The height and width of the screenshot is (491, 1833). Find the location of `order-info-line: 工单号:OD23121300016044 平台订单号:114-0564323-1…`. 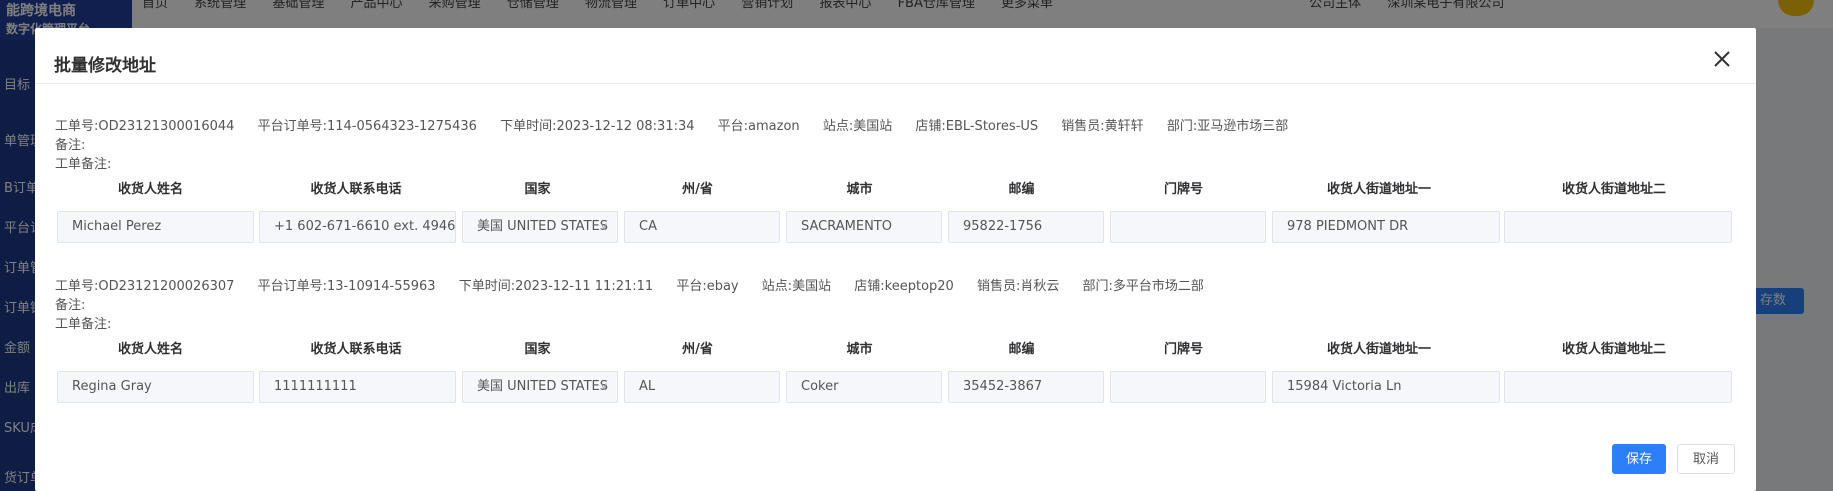

order-info-line: 工单号:OD23121300016044 平台订单号:114-0564323-1… is located at coordinates (681, 124).